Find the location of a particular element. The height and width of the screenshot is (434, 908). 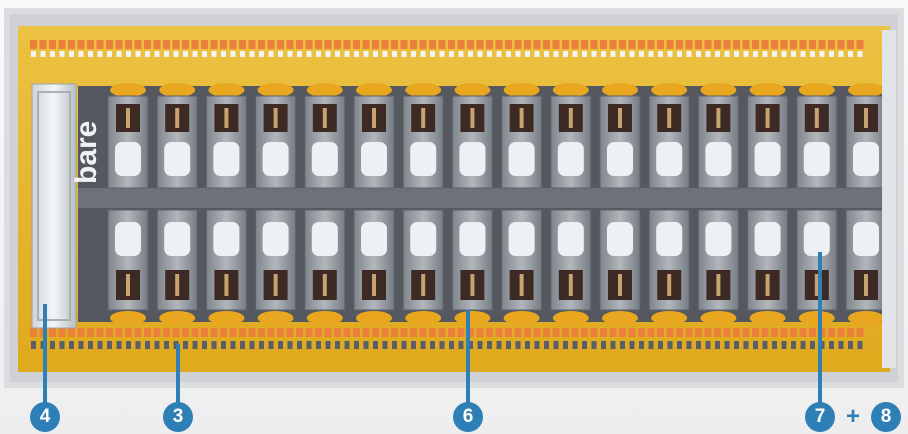

brand-logo-text: bare is located at coordinates (86, 152).